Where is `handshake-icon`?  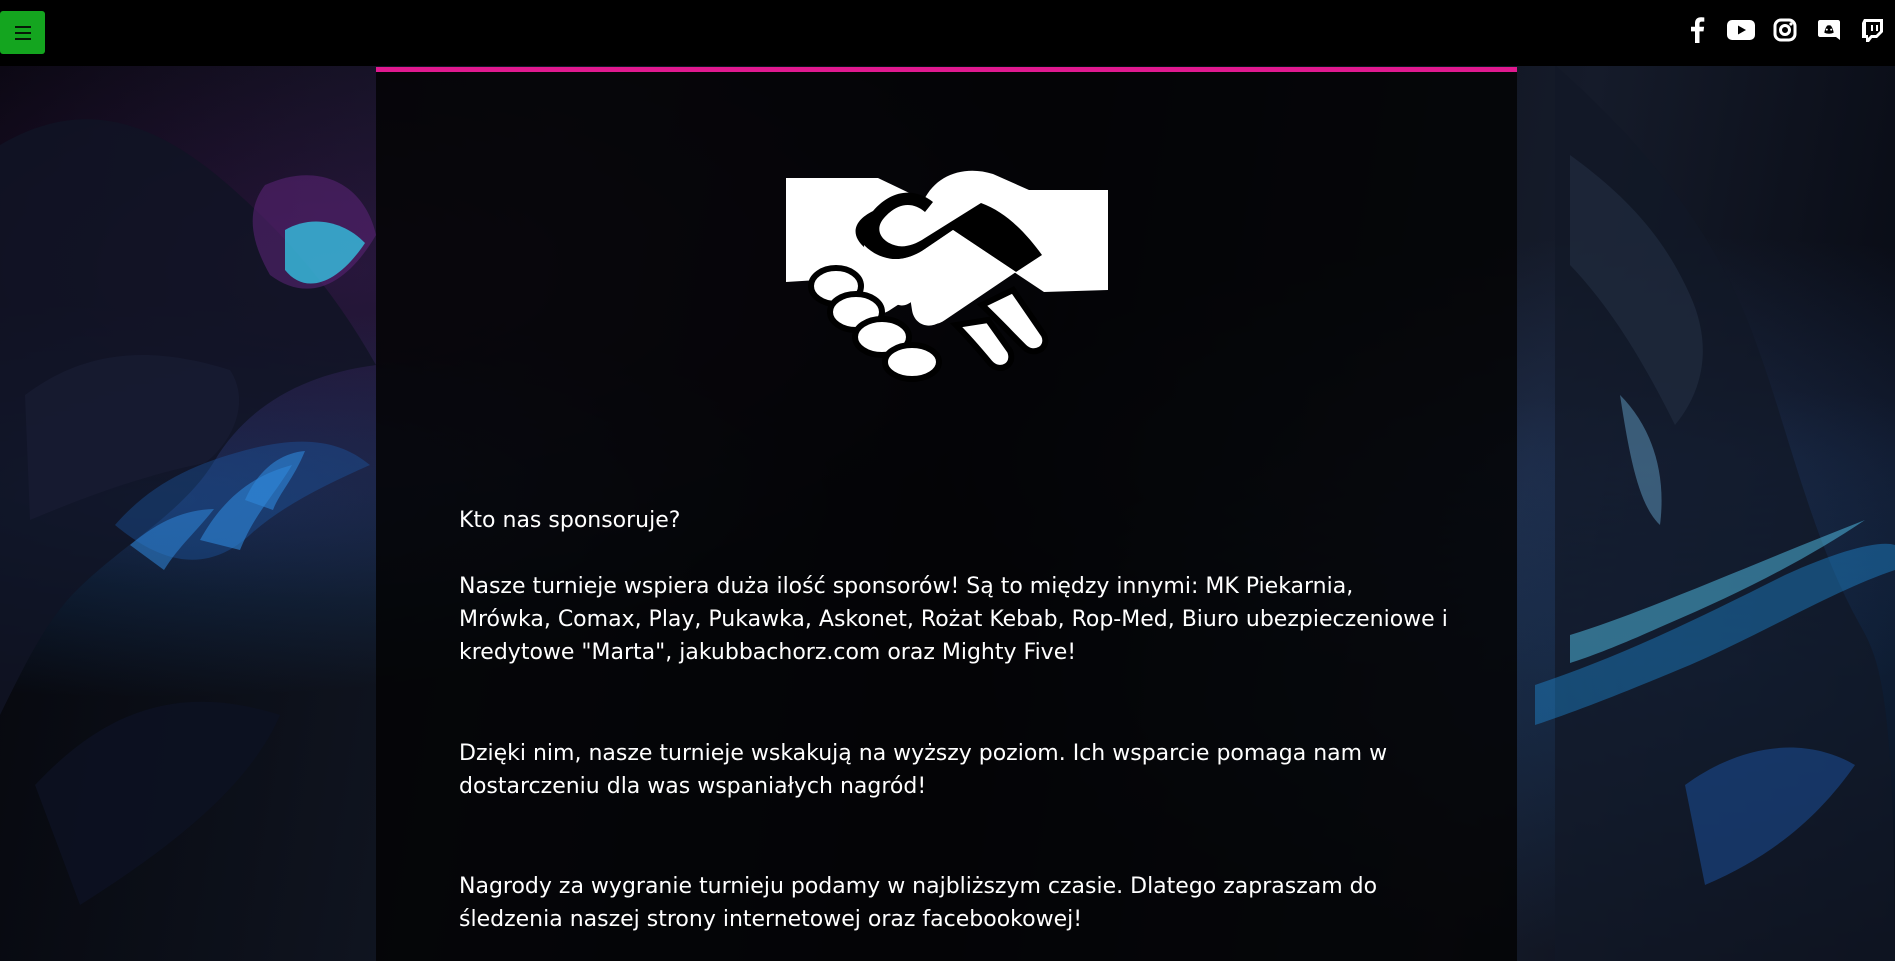 handshake-icon is located at coordinates (947, 276).